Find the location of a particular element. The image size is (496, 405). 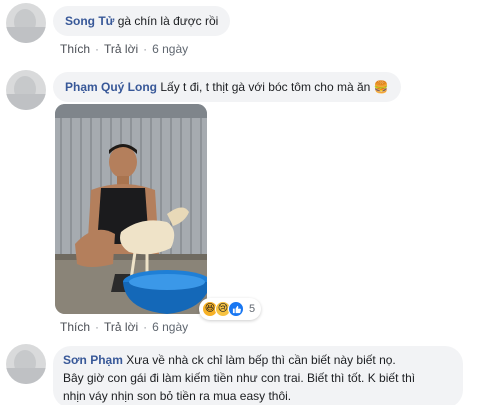

reaction-count: 5 is located at coordinates (252, 309).